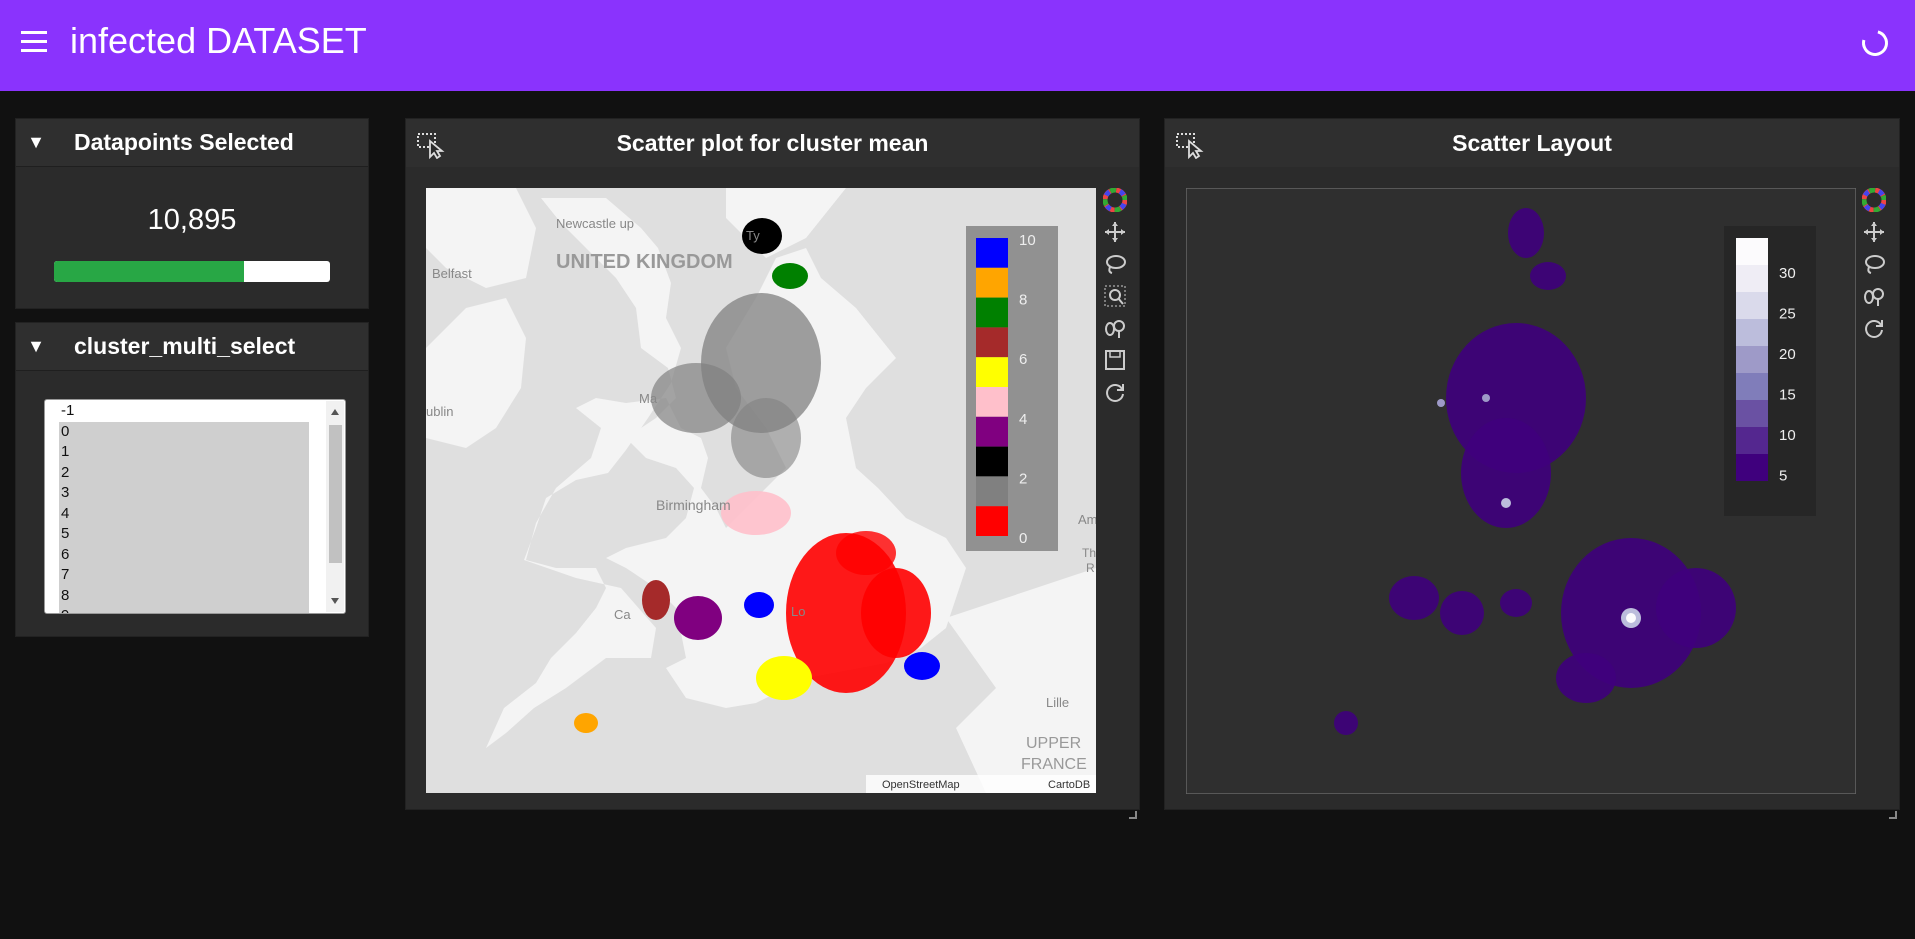 The image size is (1915, 939). I want to click on map-label-am: Am, so click(1087, 519).